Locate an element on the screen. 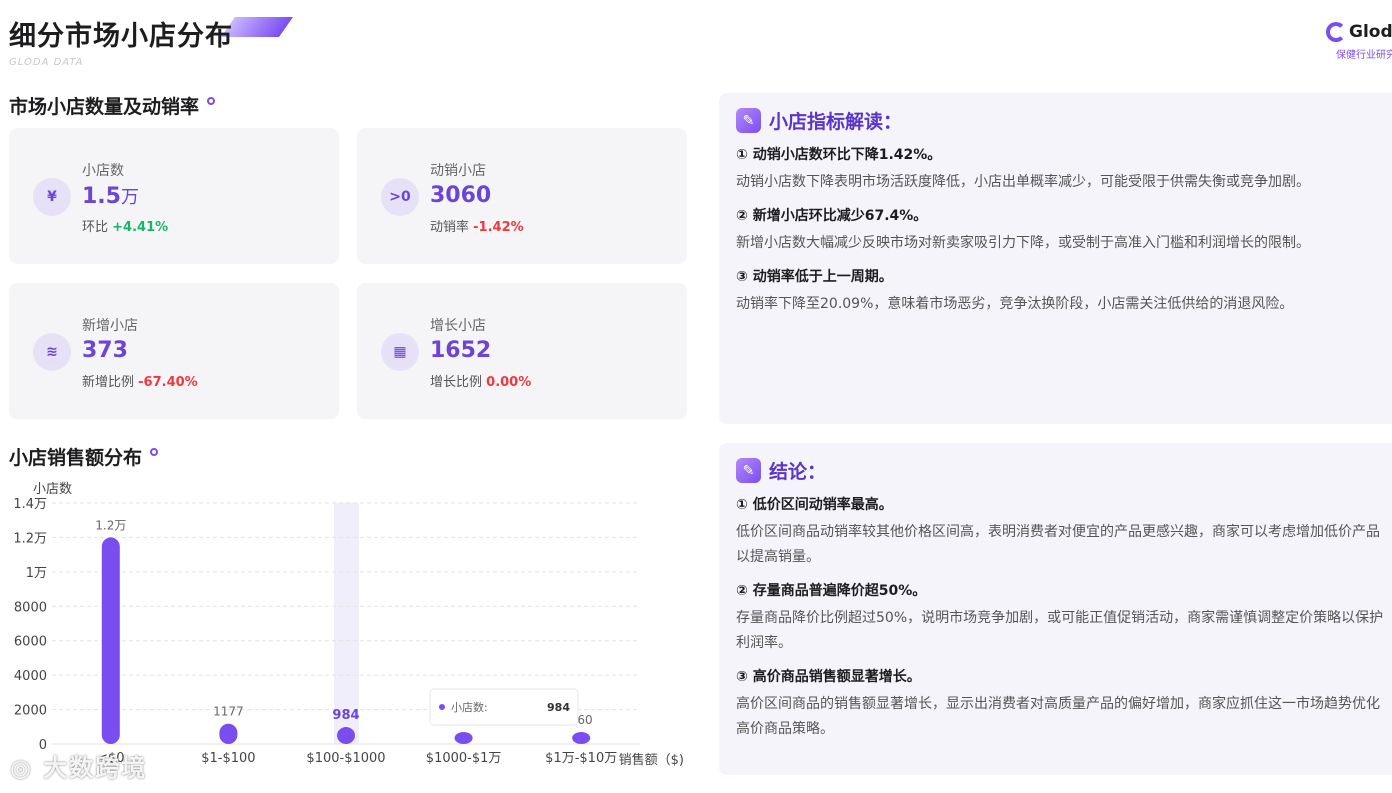 The image size is (1392, 793). section-title-sales-distribution: 小店销售额分布 is located at coordinates (84, 456).